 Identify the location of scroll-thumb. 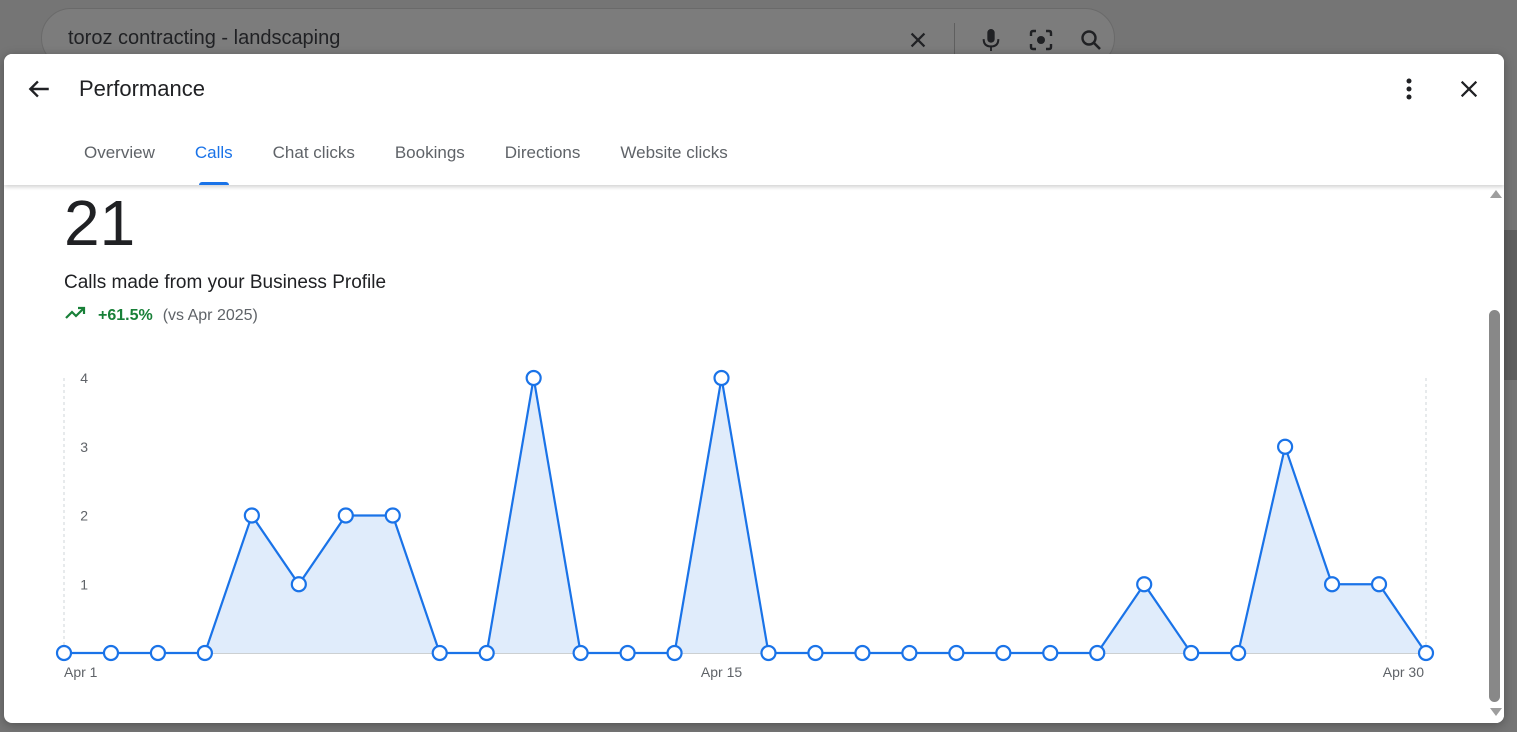
(1494, 506).